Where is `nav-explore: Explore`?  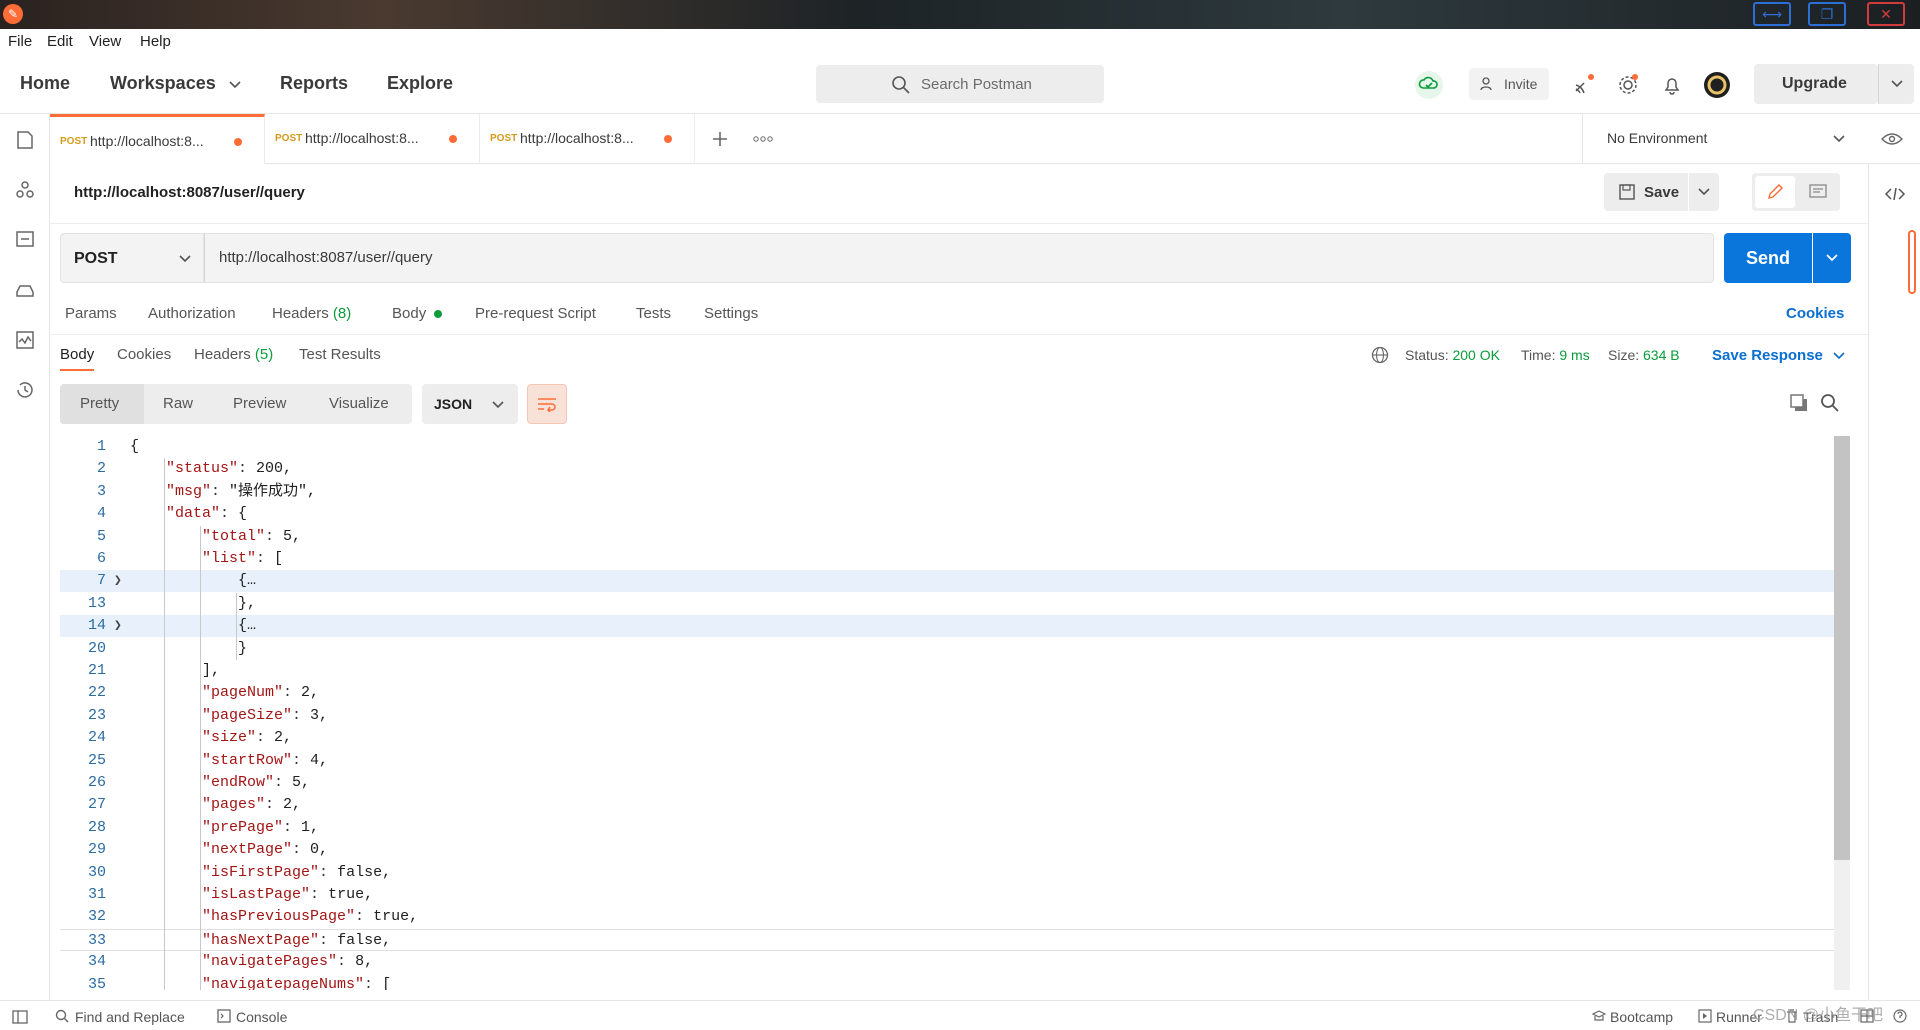
nav-explore: Explore is located at coordinates (420, 83).